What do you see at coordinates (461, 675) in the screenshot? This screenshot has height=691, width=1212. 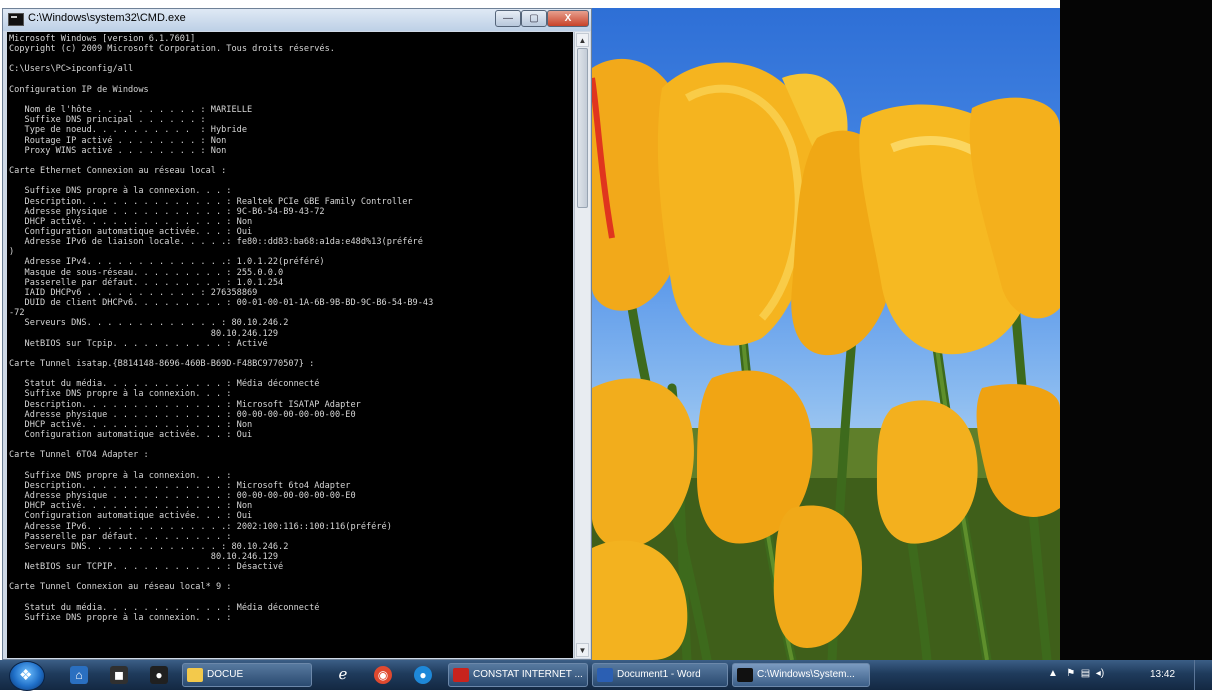 I see `pdf-icon` at bounding box center [461, 675].